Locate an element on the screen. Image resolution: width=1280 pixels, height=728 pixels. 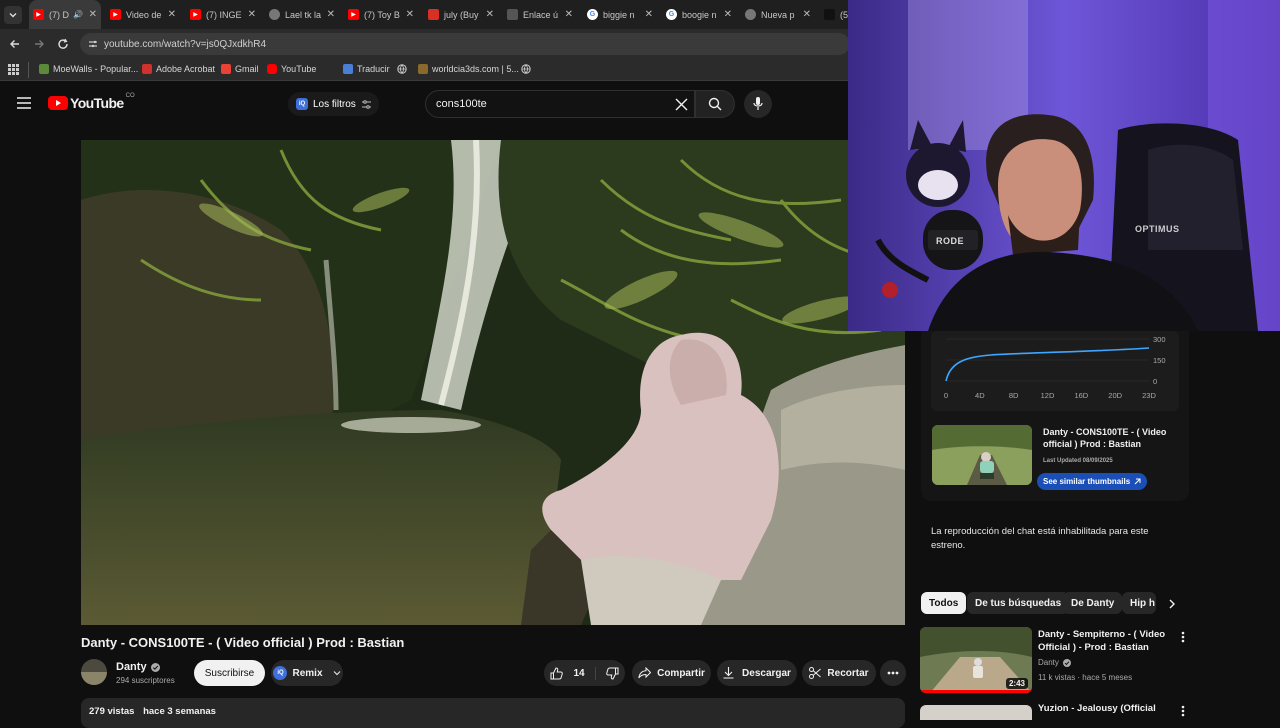
like-button: 14 is located at coordinates (573, 673).